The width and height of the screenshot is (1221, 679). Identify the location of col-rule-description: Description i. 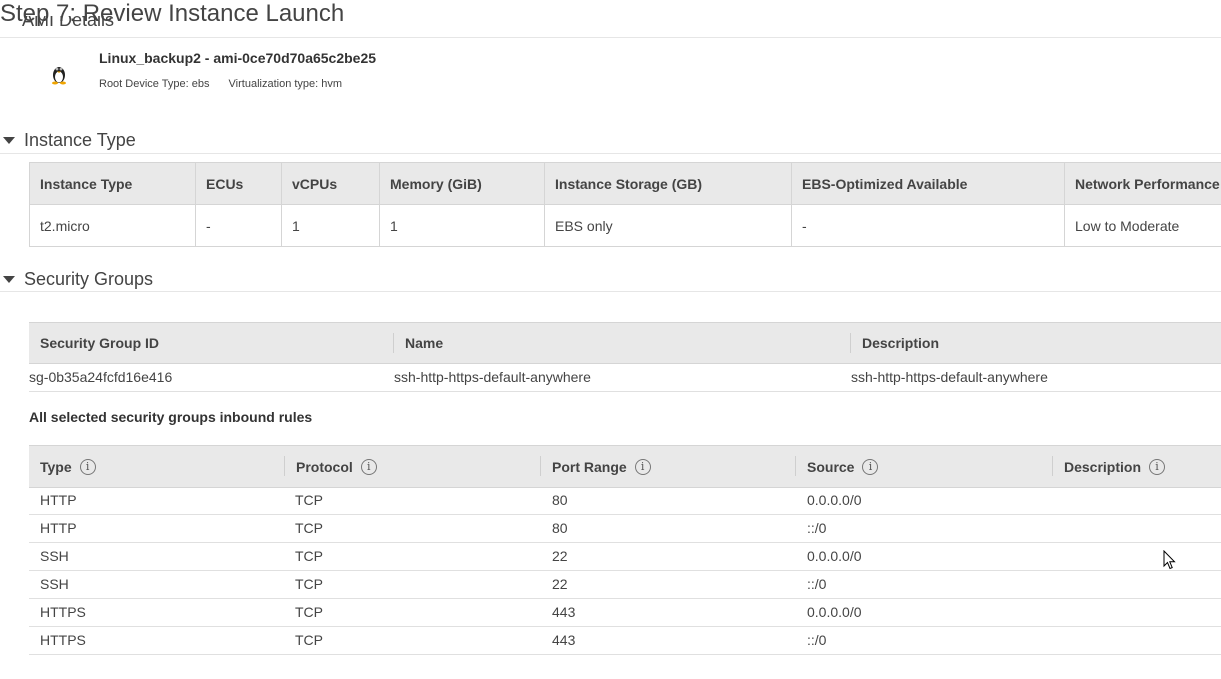
(1115, 466).